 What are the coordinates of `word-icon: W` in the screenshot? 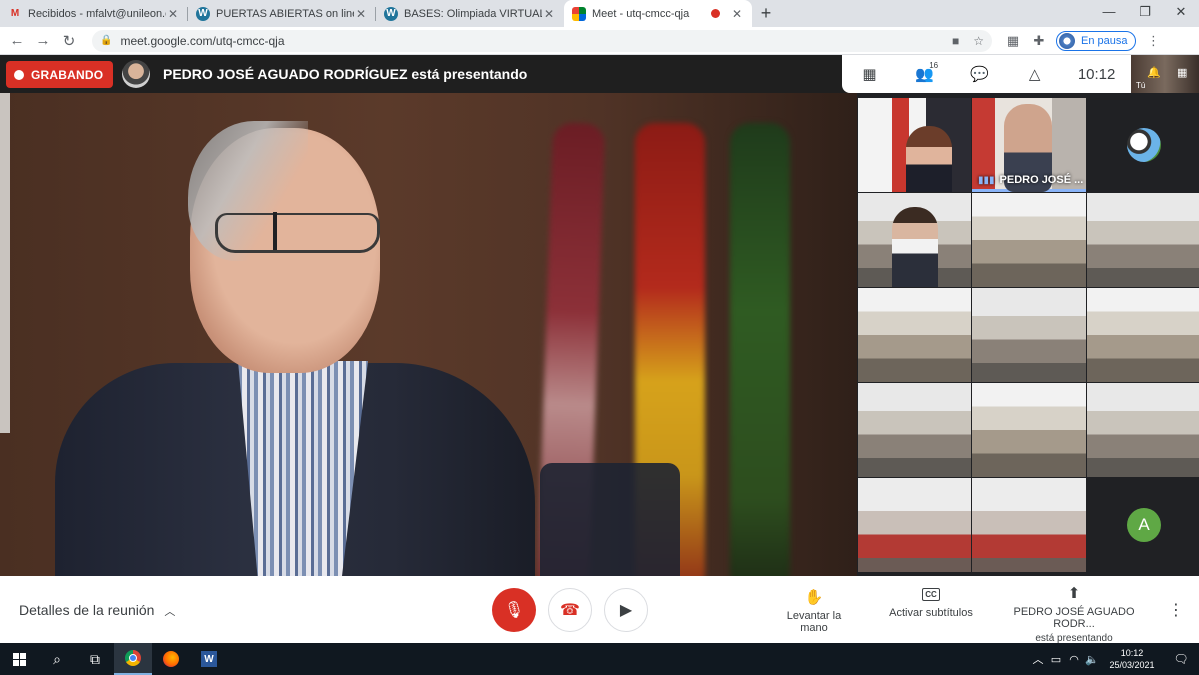 It's located at (209, 659).